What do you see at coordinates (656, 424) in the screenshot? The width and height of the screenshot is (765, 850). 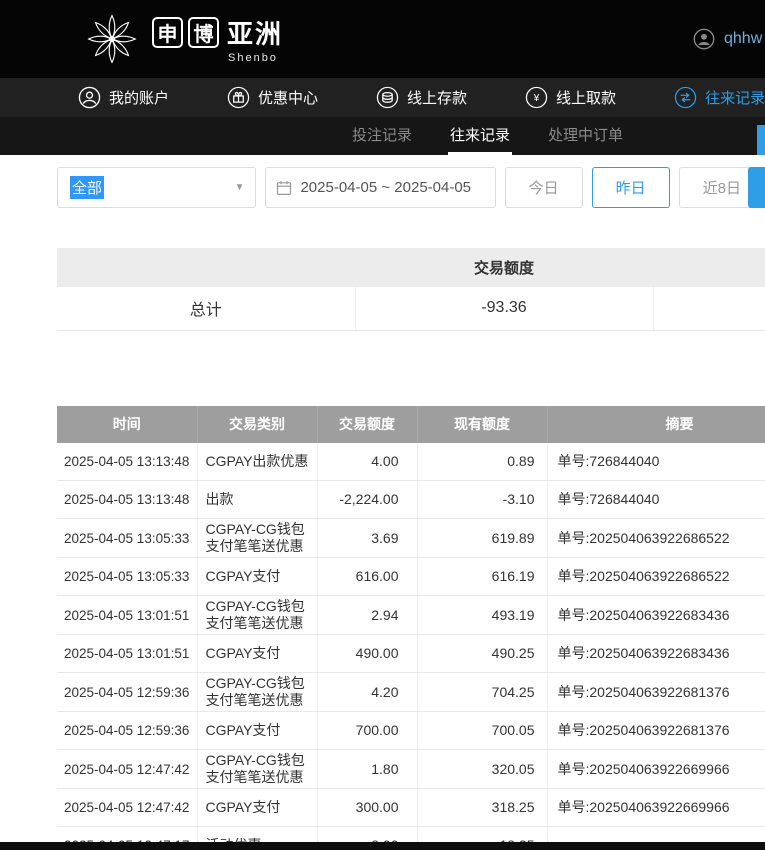 I see `column-header-summary: 摘要` at bounding box center [656, 424].